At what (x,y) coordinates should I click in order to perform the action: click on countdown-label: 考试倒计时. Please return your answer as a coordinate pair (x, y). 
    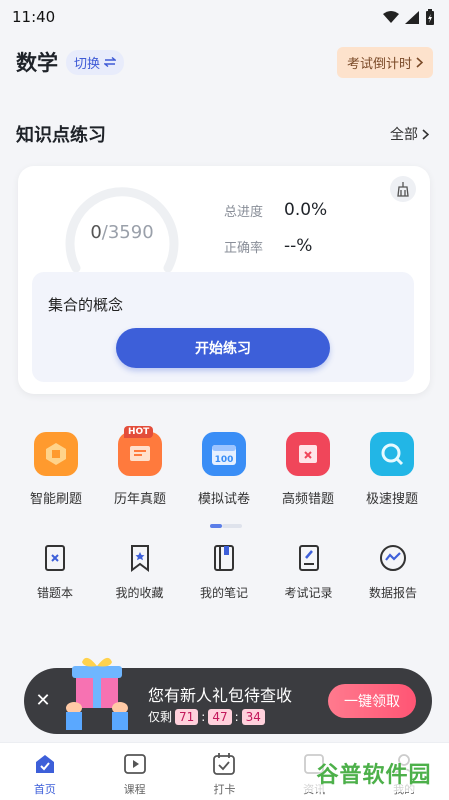
    Looking at the image, I should click on (379, 64).